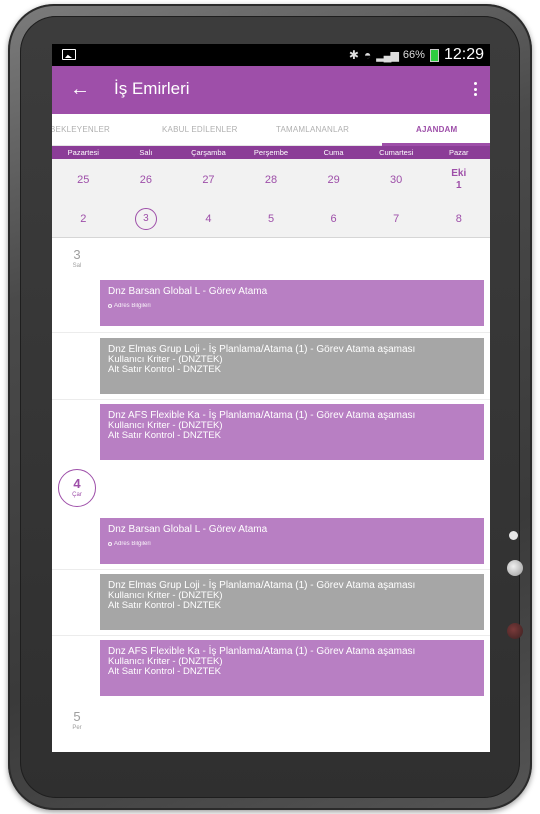 The width and height of the screenshot is (540, 814). Describe the element at coordinates (77, 266) in the screenshot. I see `day-of-week: Sal` at that location.